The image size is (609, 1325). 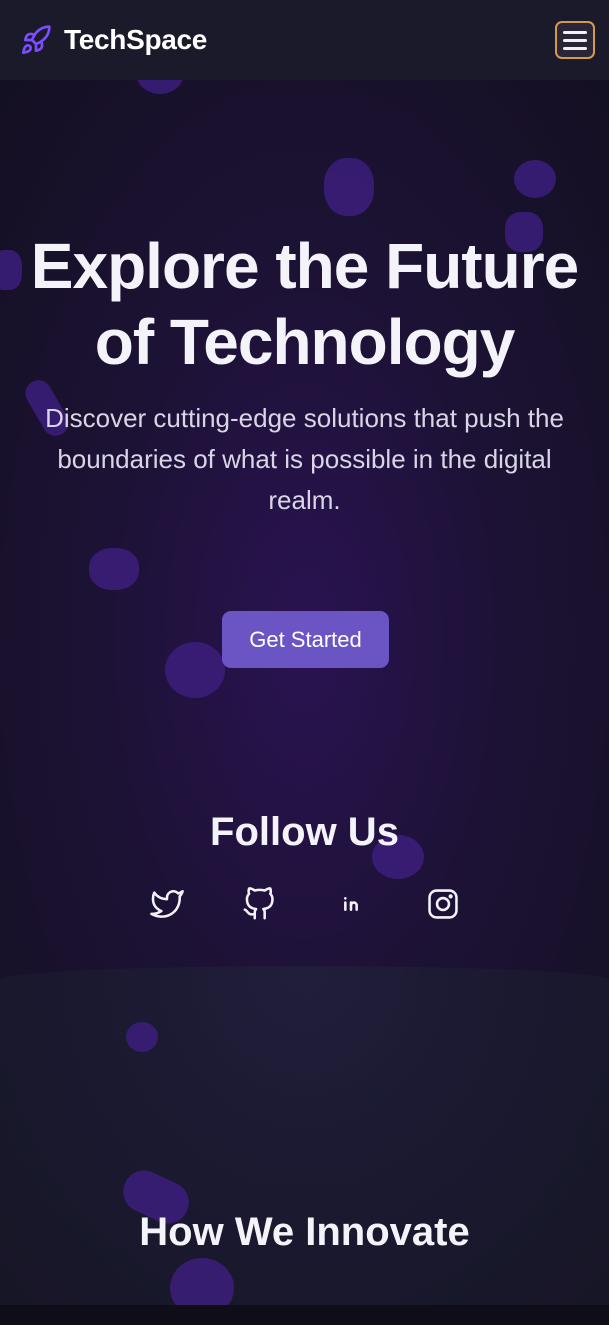 I want to click on brand-name: TechSpace, so click(x=136, y=39).